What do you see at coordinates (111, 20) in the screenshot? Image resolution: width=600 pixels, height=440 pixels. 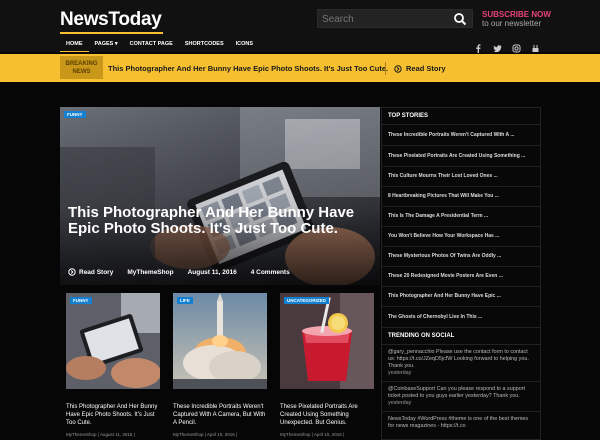 I see `site-logo: NewsToday` at bounding box center [111, 20].